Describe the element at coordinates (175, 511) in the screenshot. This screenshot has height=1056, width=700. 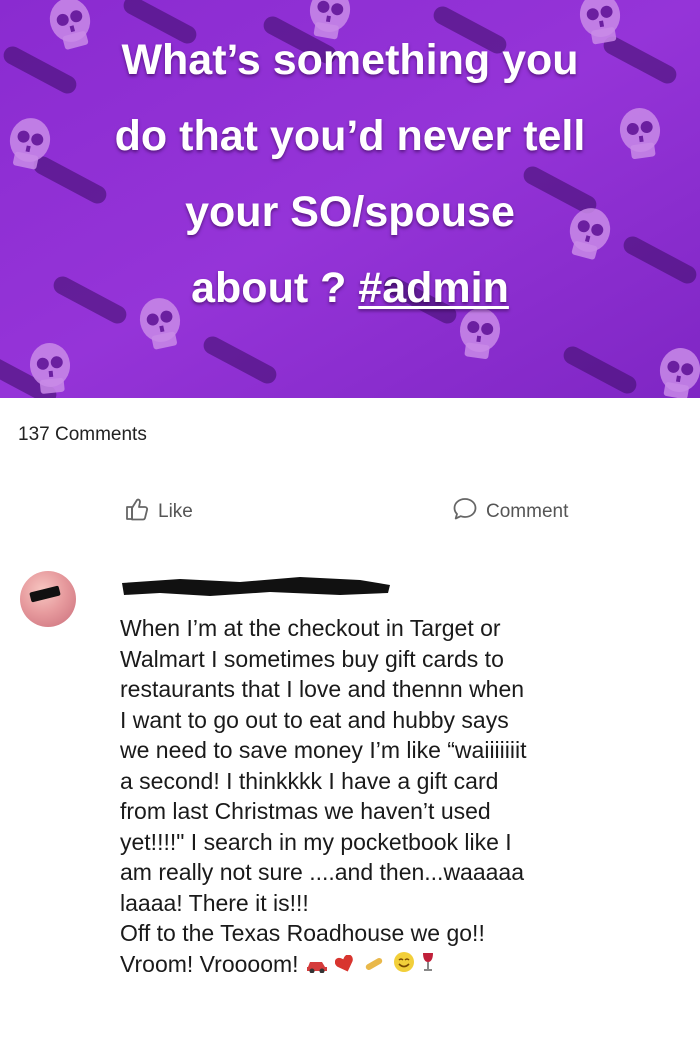
I see `like-label: Like` at that location.